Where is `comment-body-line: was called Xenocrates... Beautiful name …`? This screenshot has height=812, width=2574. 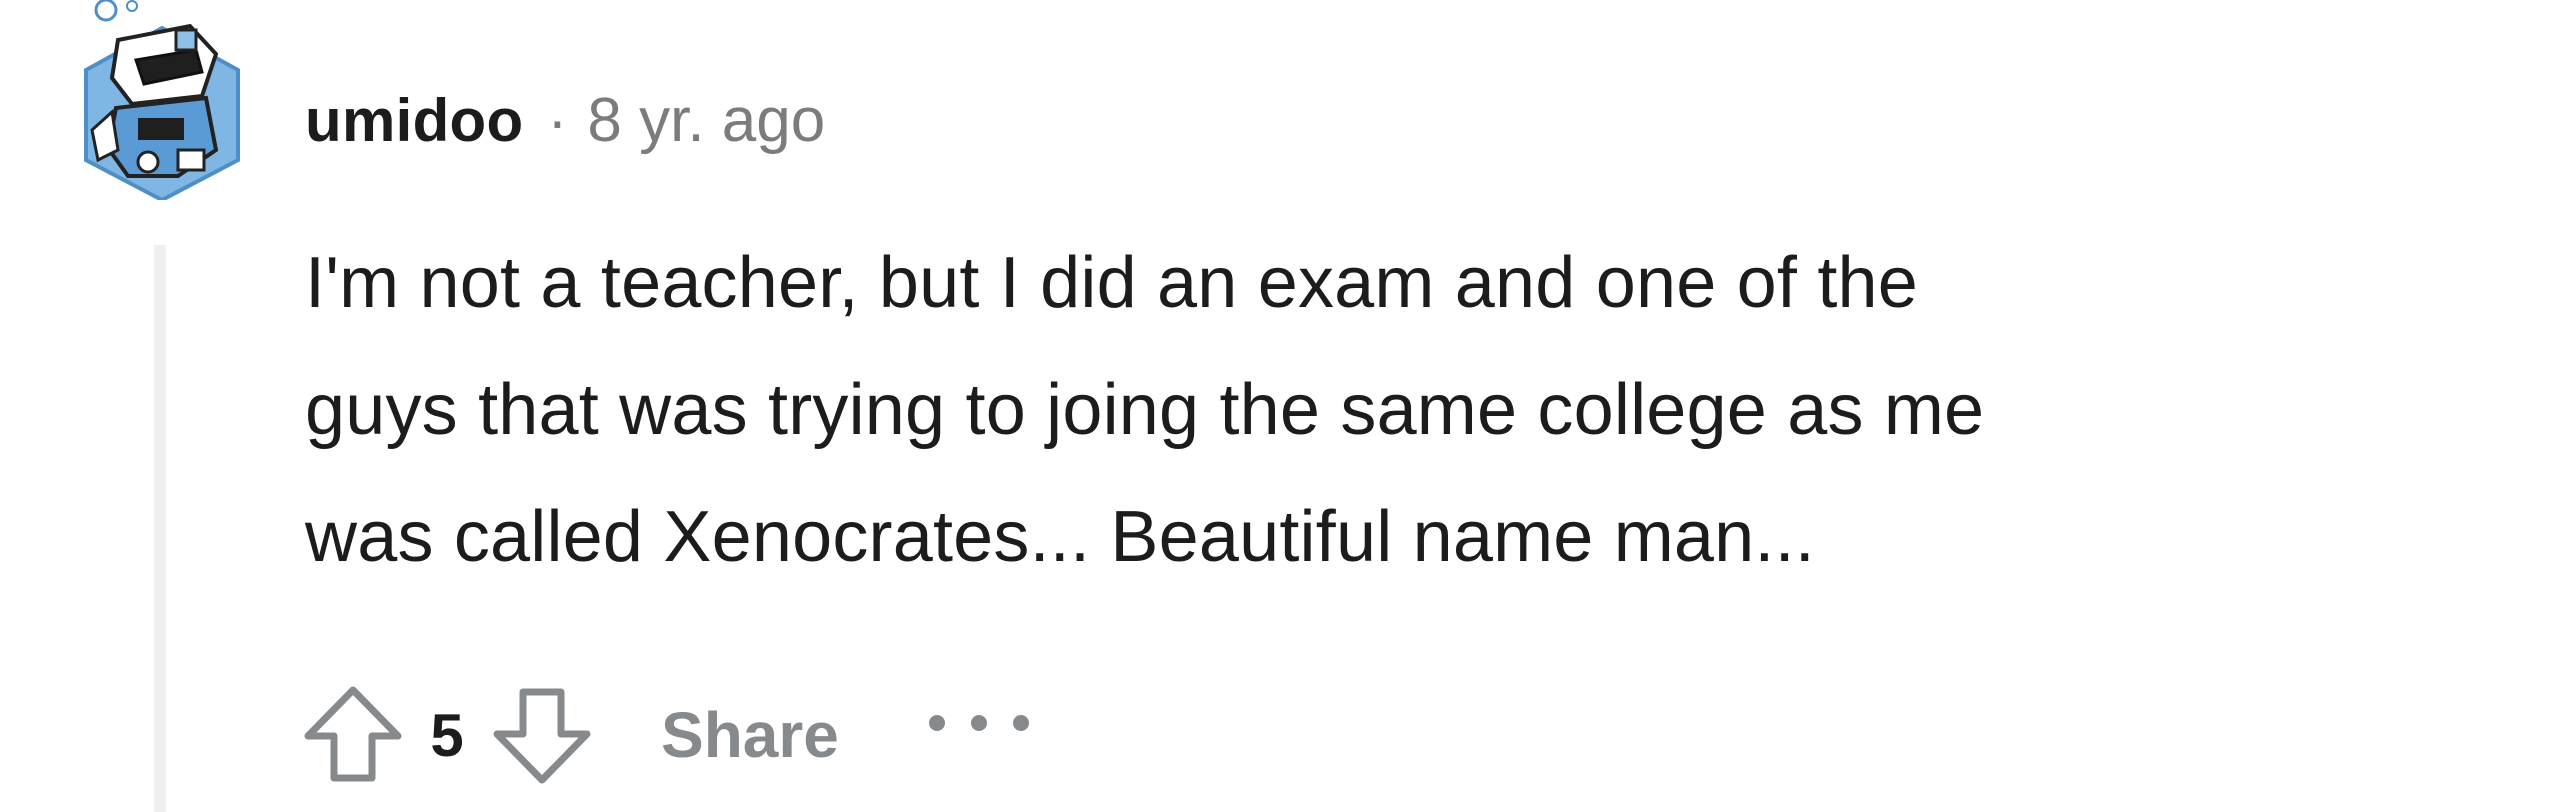 comment-body-line: was called Xenocrates... Beautiful name … is located at coordinates (1060, 537).